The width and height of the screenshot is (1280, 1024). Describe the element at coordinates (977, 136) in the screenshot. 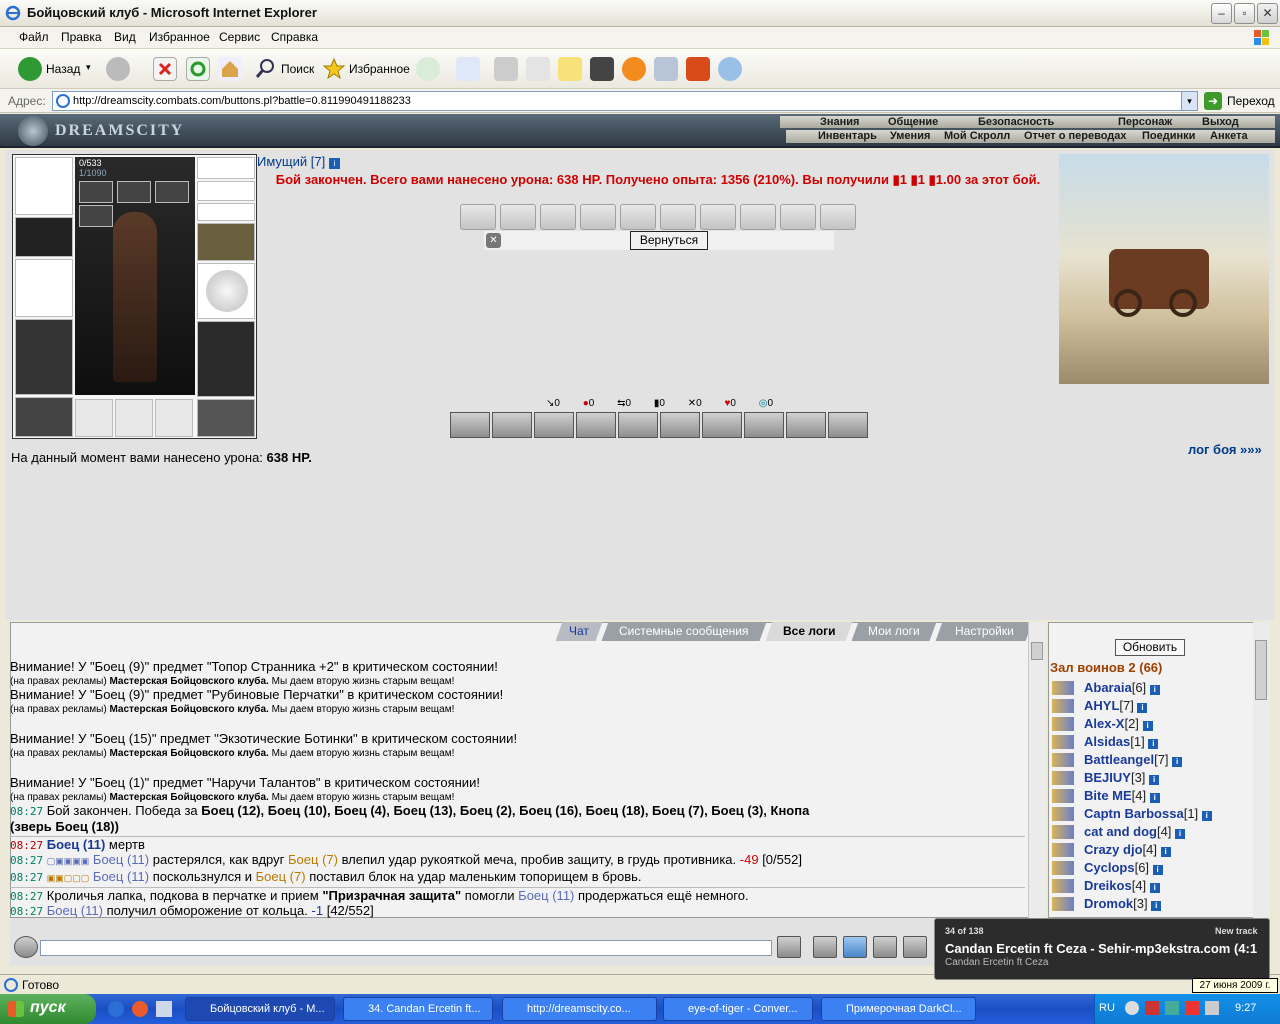

I see `nav-my-scroll: Мой Скролл` at that location.